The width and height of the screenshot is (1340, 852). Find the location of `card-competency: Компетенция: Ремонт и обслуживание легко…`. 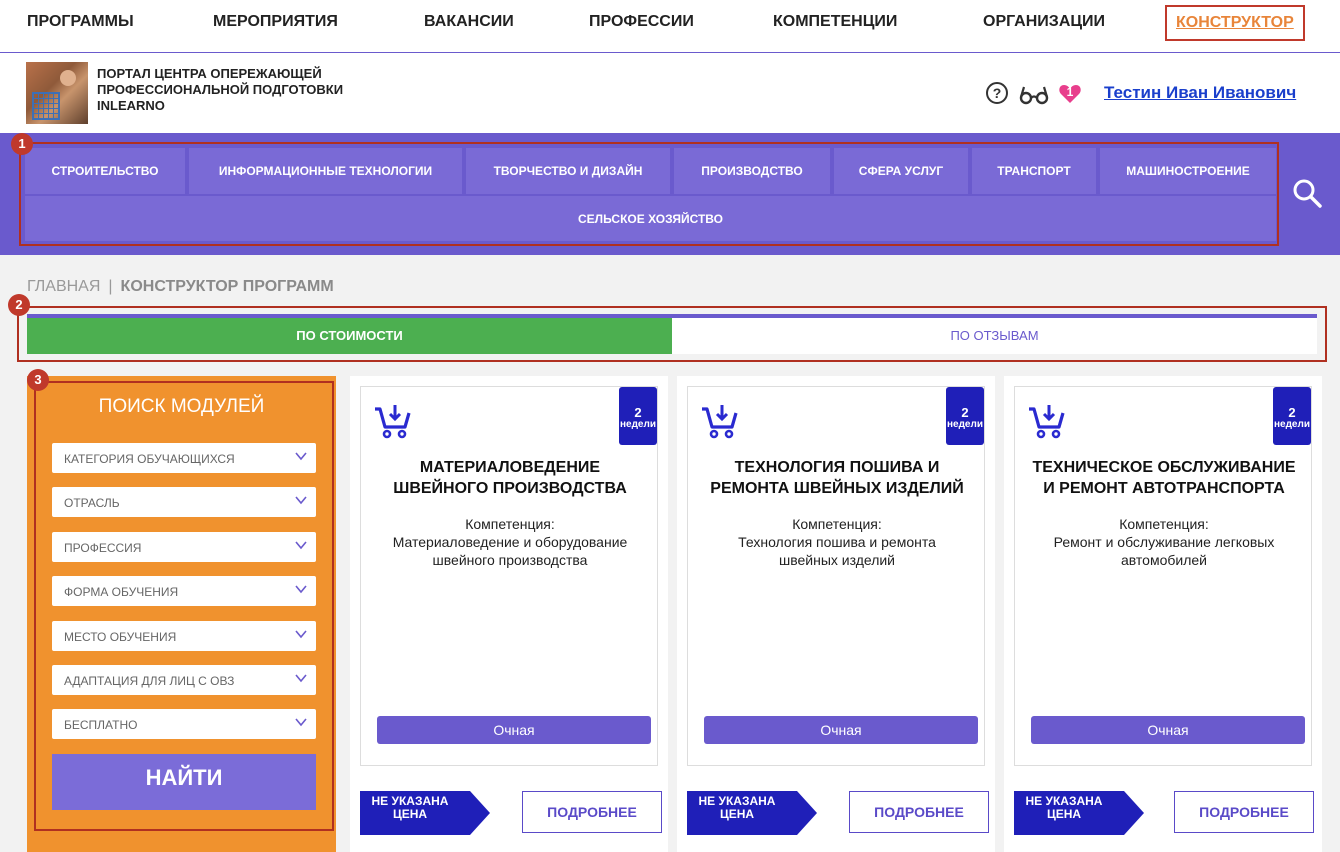

card-competency: Компетенция: Ремонт и обслуживание легко… is located at coordinates (1164, 542).